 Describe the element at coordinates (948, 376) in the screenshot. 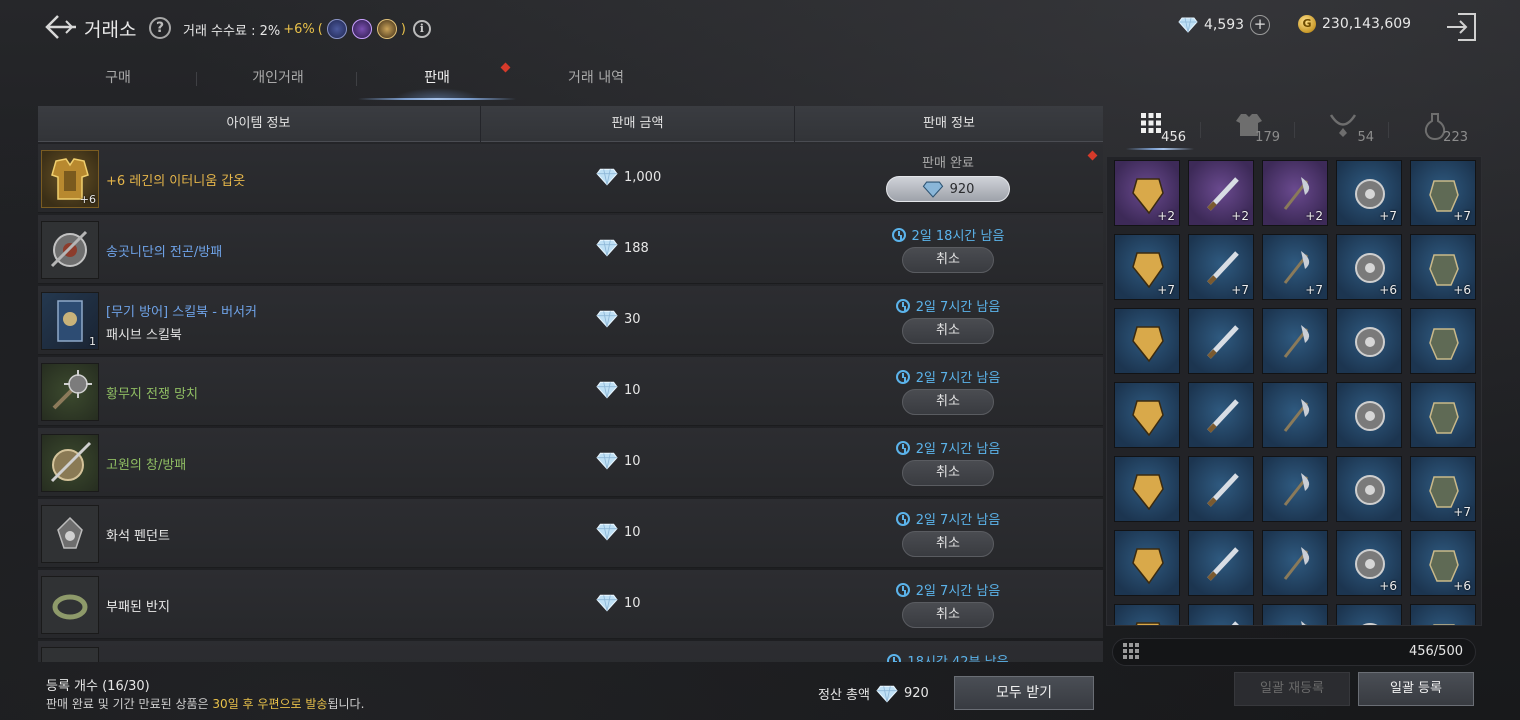

I see `time-remaining: 2일 7시간 남음` at that location.